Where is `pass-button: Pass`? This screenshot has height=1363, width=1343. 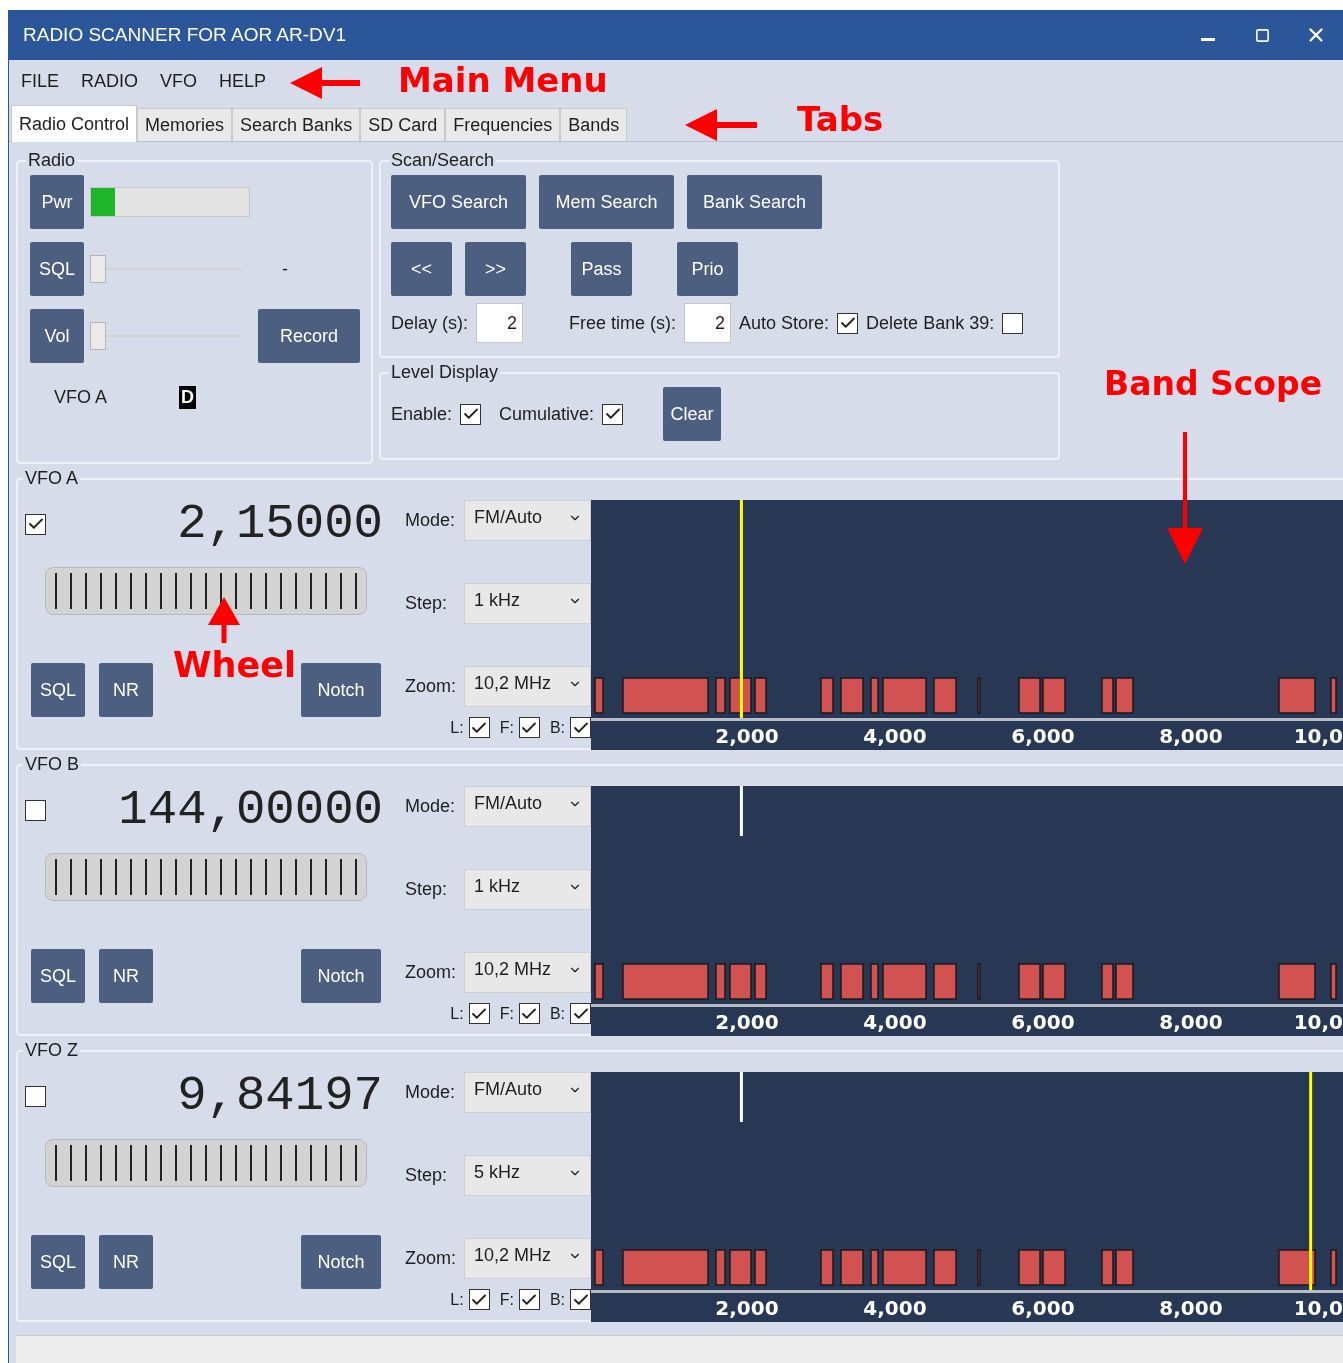 pass-button: Pass is located at coordinates (601, 269).